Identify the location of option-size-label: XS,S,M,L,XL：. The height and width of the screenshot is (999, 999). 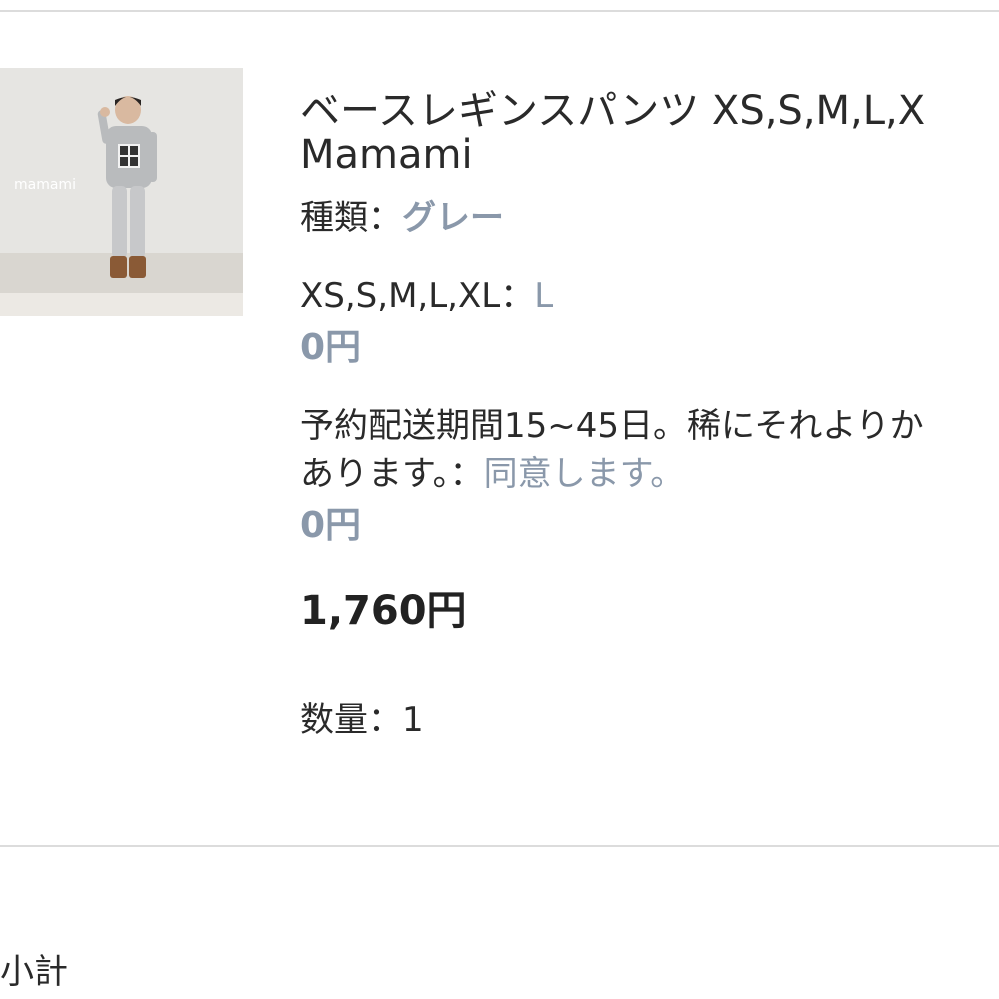
(417, 296).